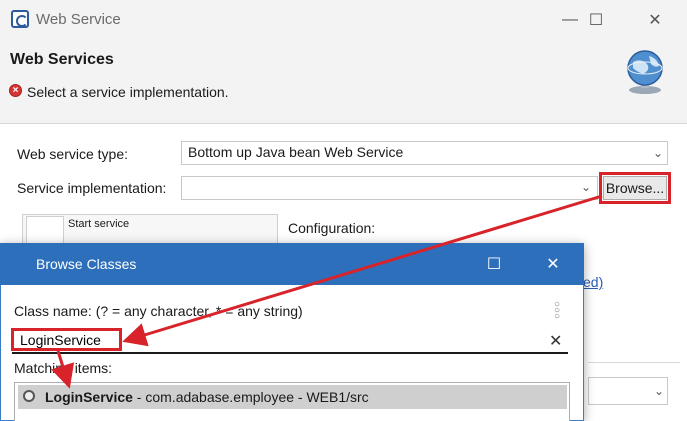  I want to click on maximize-button: ☐, so click(596, 20).